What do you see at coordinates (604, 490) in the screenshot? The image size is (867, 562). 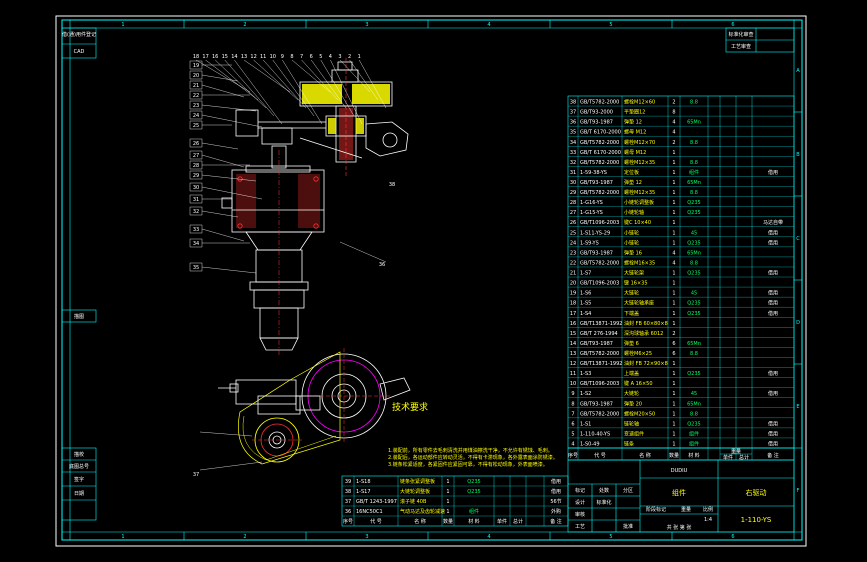 I see `rev-label-1: 处数` at bounding box center [604, 490].